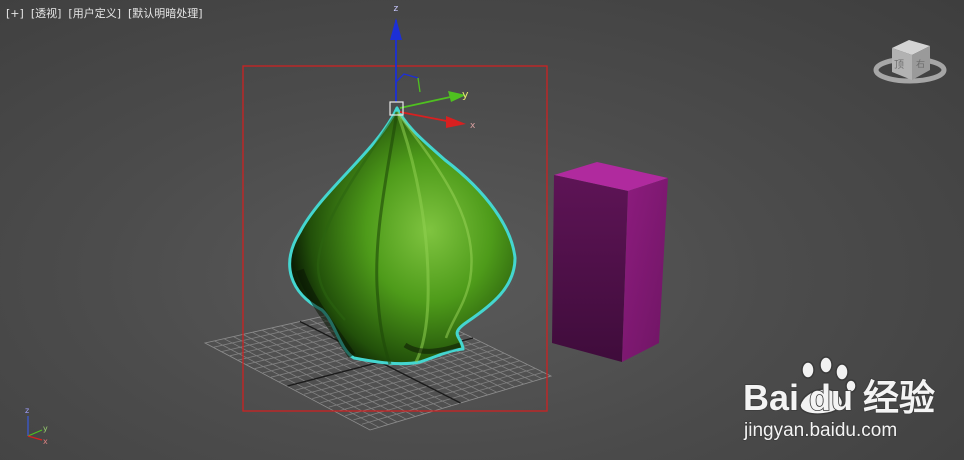 The width and height of the screenshot is (964, 460). Describe the element at coordinates (45, 441) in the screenshot. I see `tripod-x-label: x` at that location.